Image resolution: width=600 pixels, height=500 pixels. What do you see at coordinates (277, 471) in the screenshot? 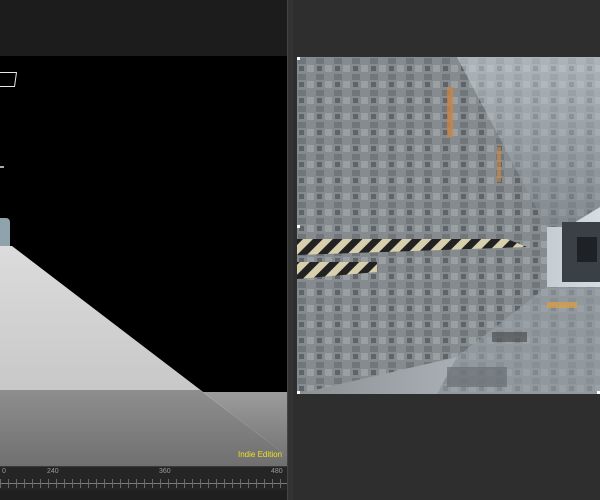
I see `timeline-label: 480` at bounding box center [277, 471].